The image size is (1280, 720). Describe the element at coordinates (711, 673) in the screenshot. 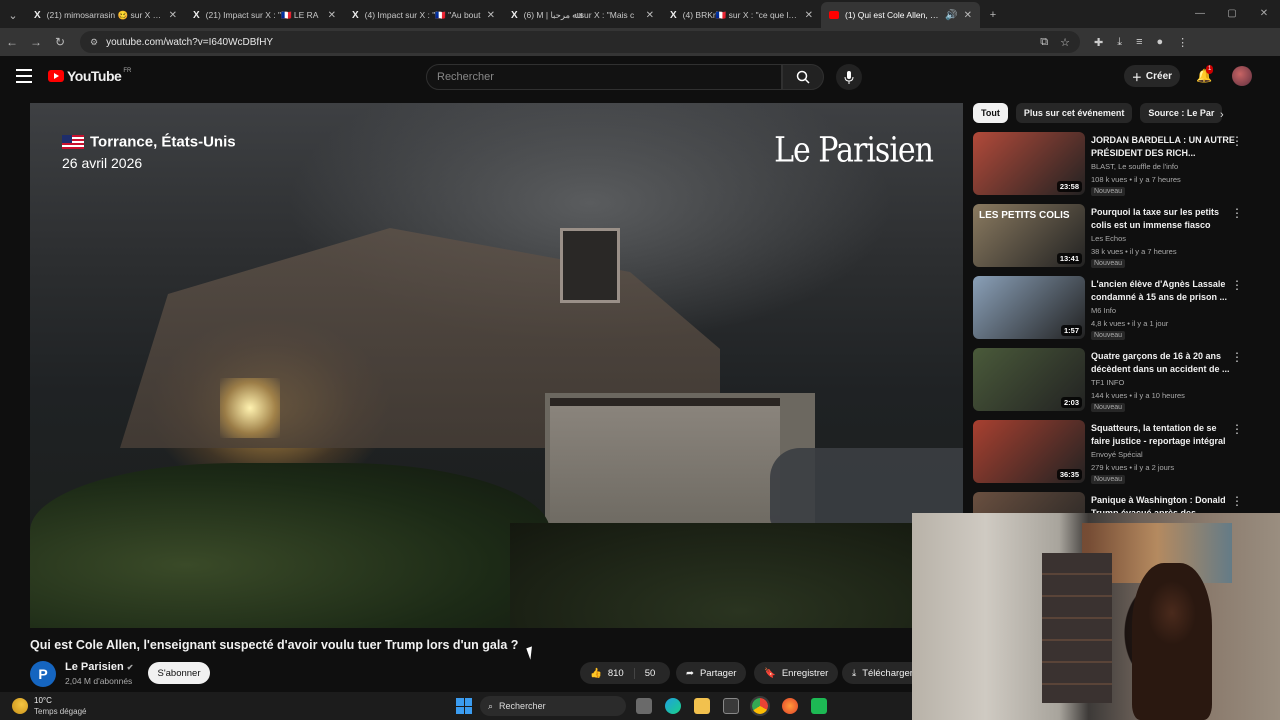

I see `share-button: ➦ Partager` at that location.